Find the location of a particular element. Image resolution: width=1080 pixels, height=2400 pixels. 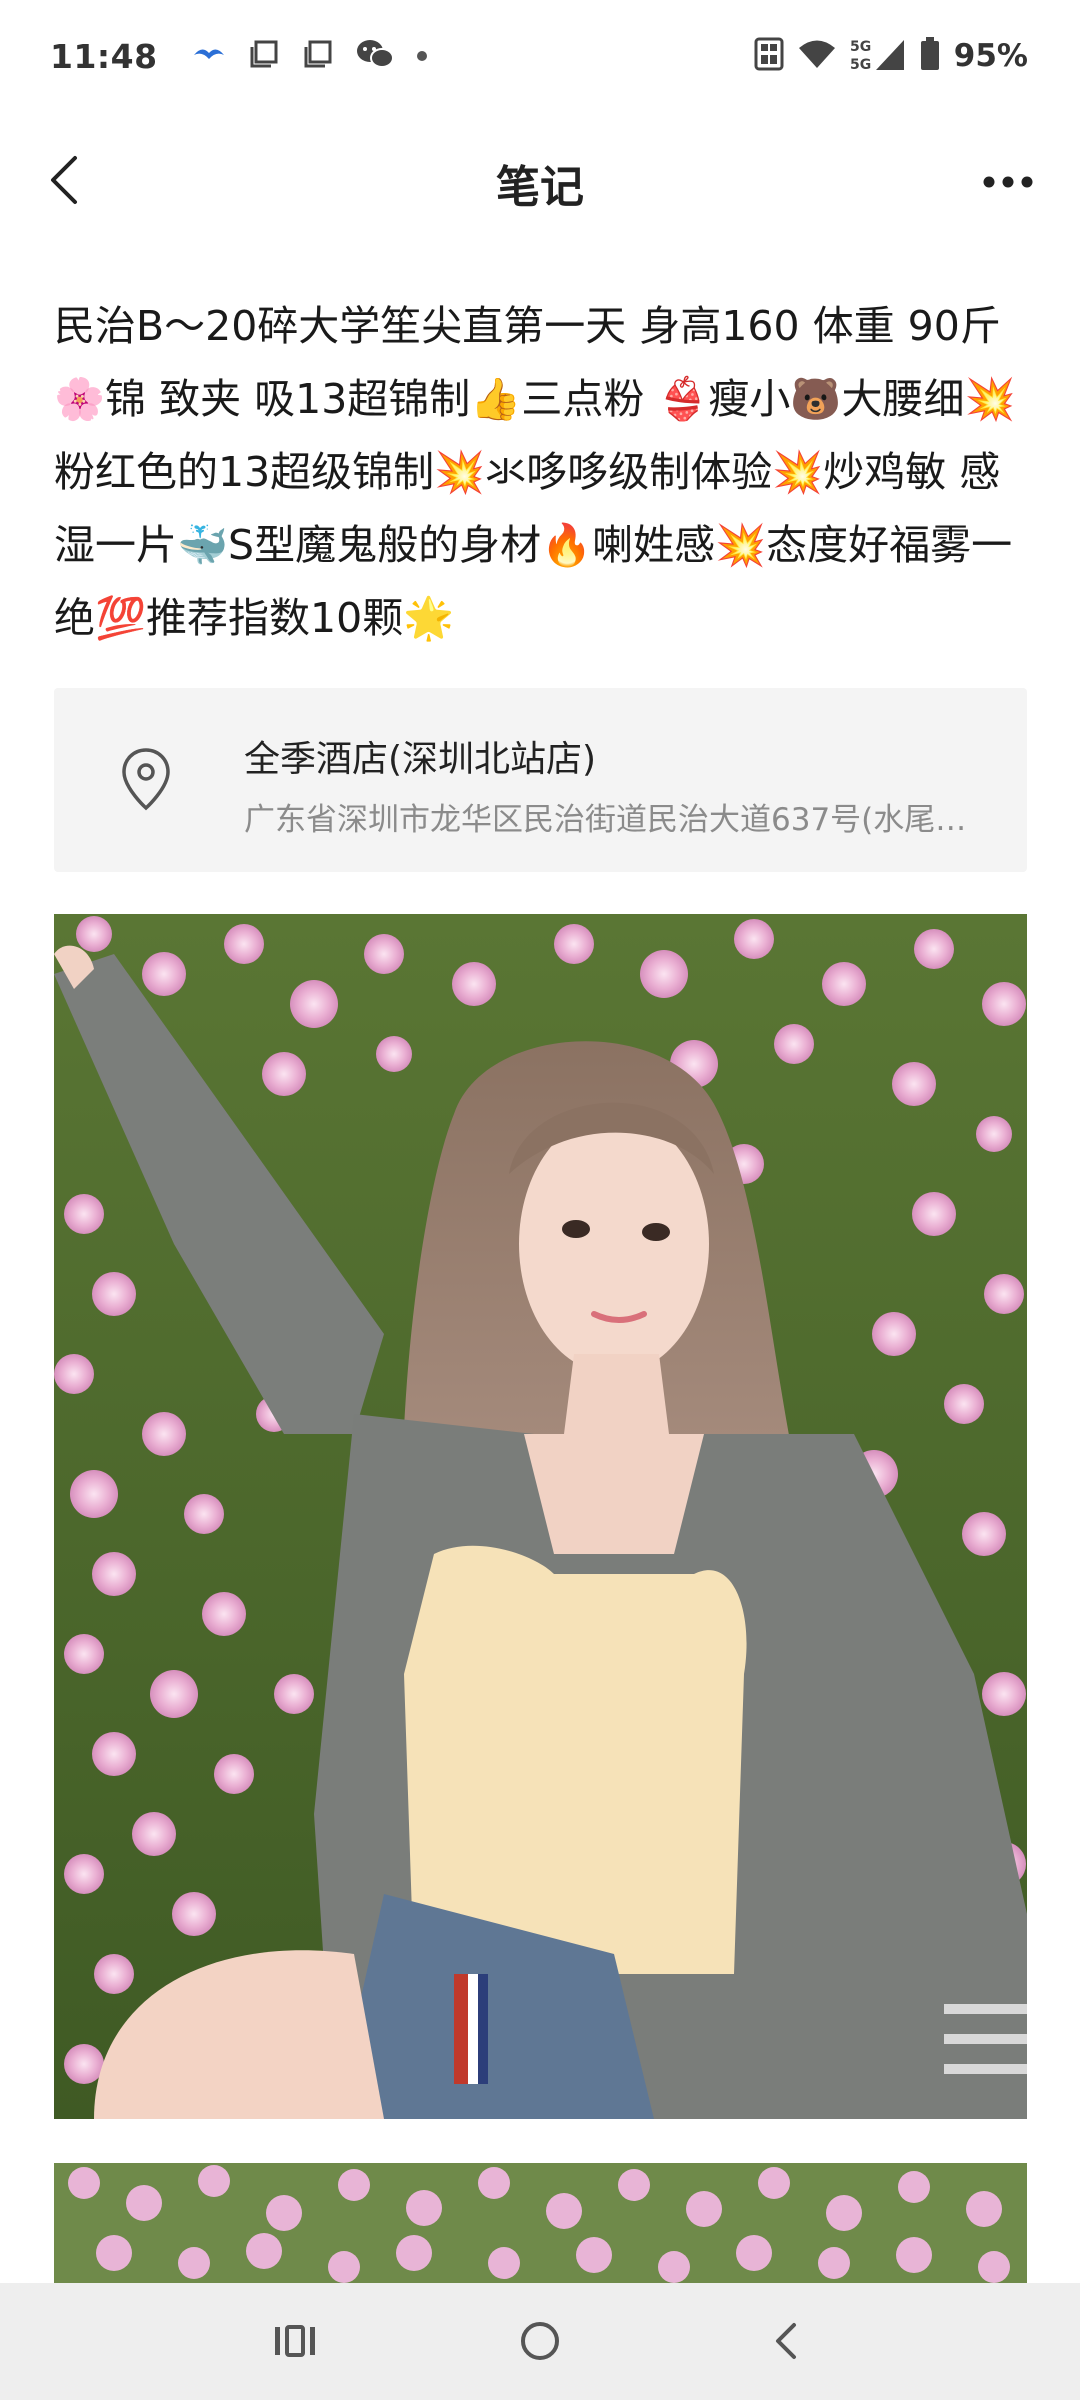

nav-back-button is located at coordinates (785, 2341).